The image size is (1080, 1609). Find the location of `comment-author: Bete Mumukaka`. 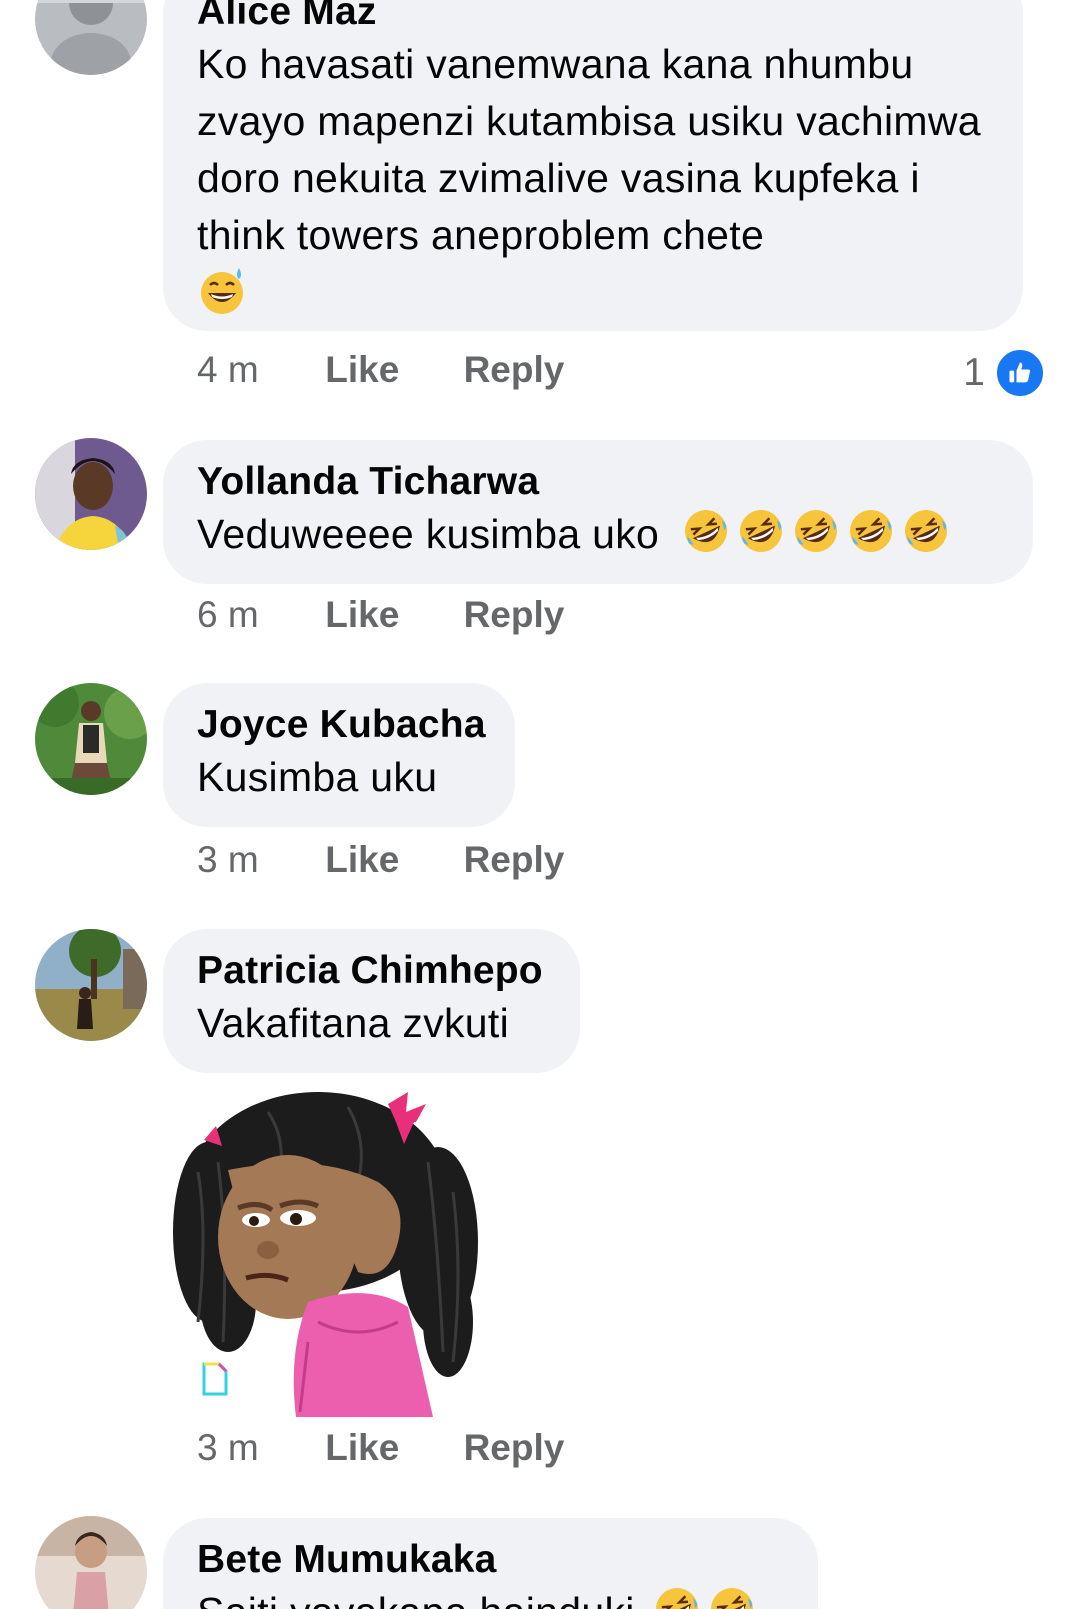

comment-author: Bete Mumukaka is located at coordinates (490, 1560).